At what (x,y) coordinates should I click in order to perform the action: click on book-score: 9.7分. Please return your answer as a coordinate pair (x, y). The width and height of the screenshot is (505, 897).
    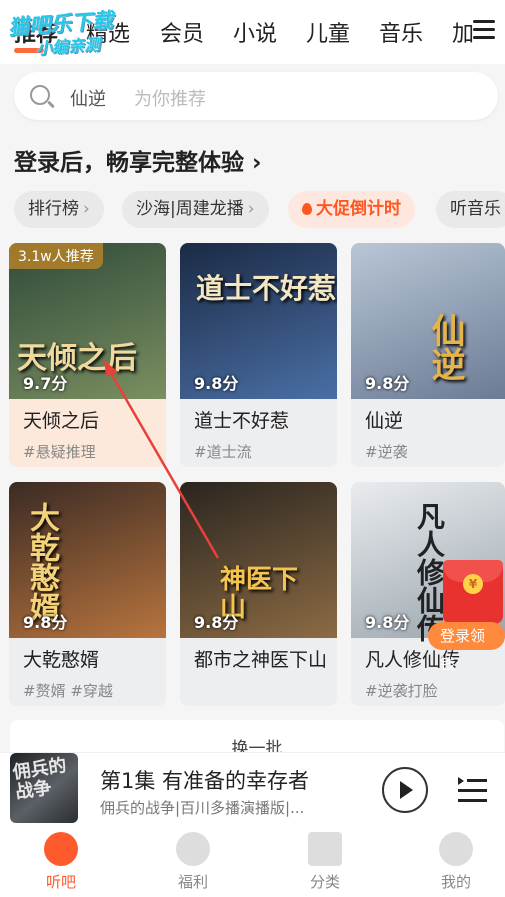
    Looking at the image, I should click on (45, 383).